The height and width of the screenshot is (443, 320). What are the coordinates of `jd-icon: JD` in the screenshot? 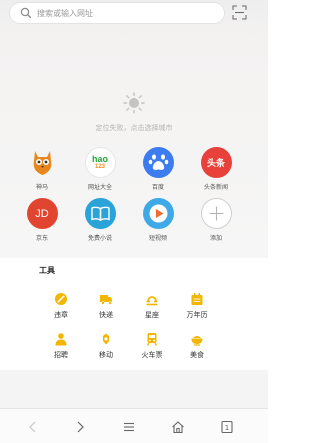 It's located at (42, 213).